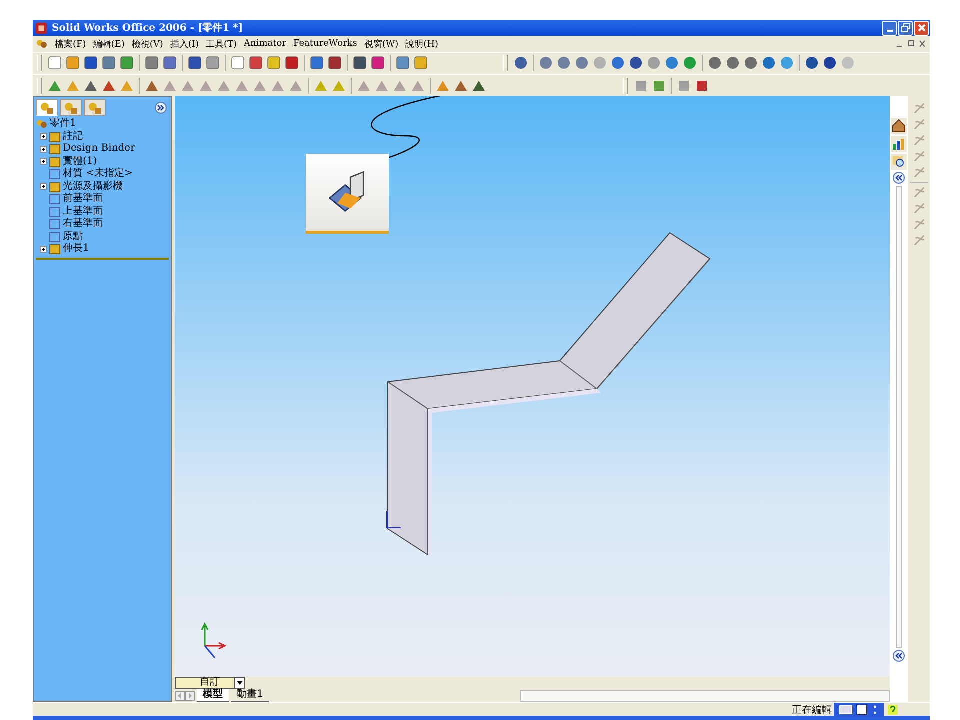 The height and width of the screenshot is (720, 960). I want to click on restore-icon, so click(905, 28).